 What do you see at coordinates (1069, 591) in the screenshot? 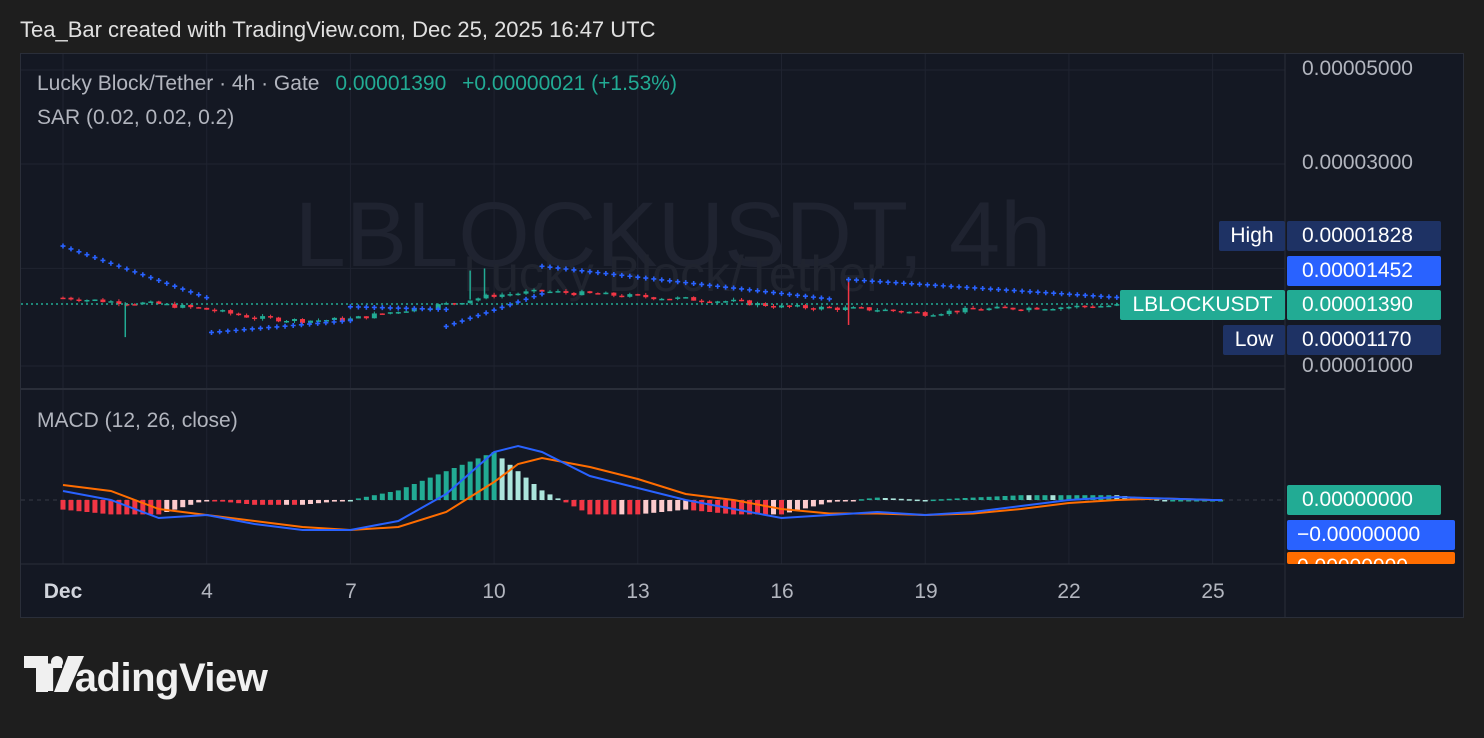
I see `time-axis-label: 22` at bounding box center [1069, 591].